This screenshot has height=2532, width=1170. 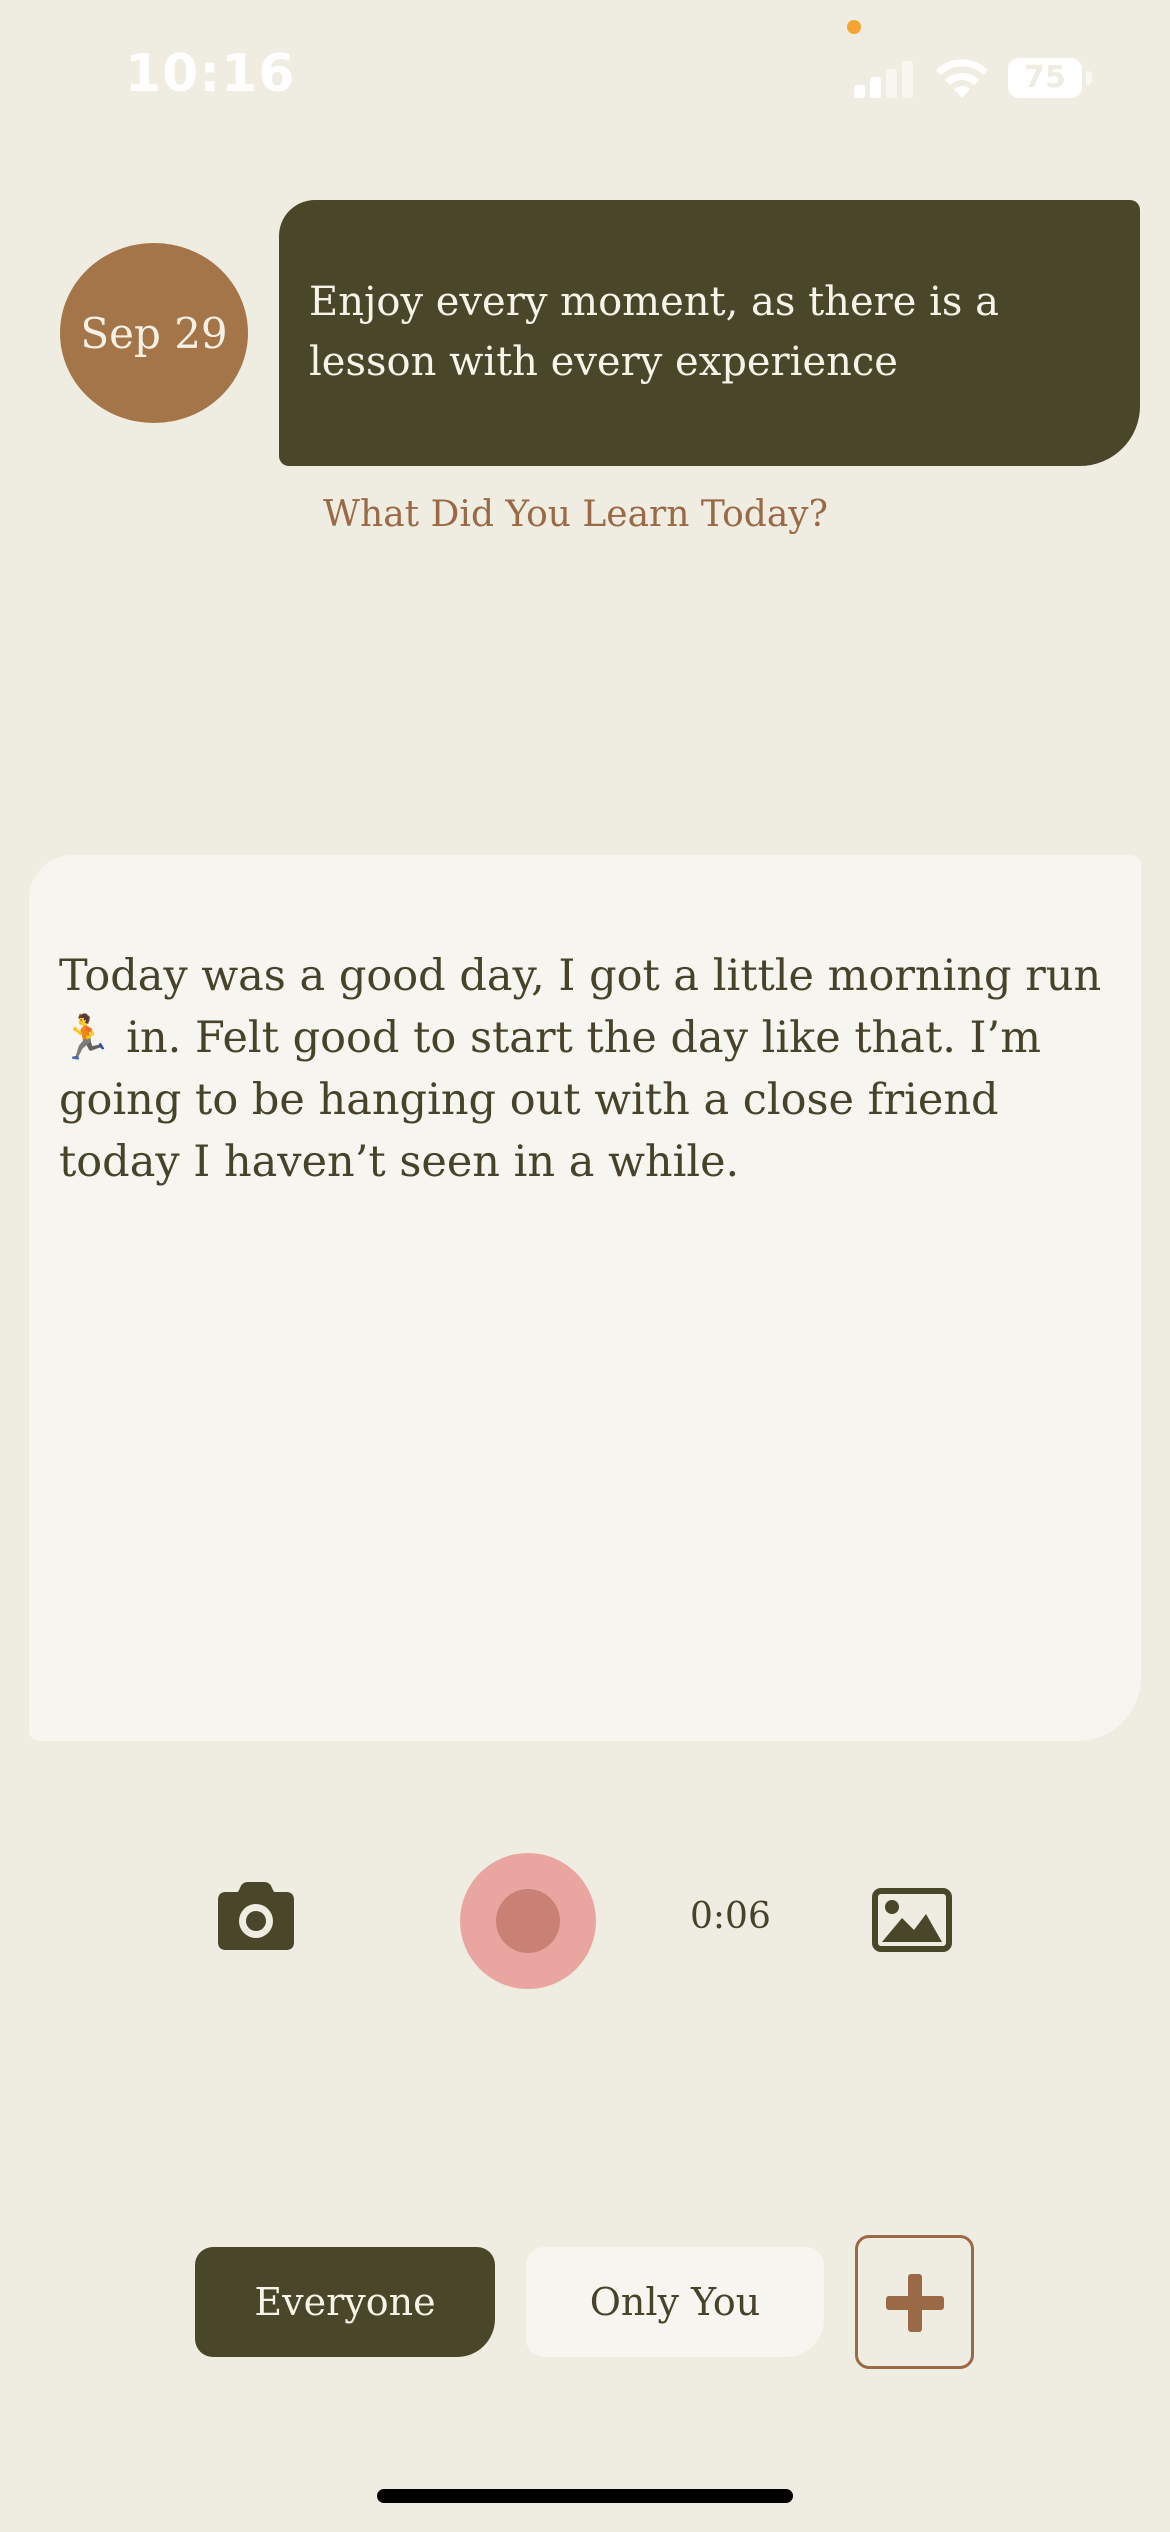 What do you see at coordinates (575, 514) in the screenshot?
I see `journal-prompt: What Did You Learn Today?` at bounding box center [575, 514].